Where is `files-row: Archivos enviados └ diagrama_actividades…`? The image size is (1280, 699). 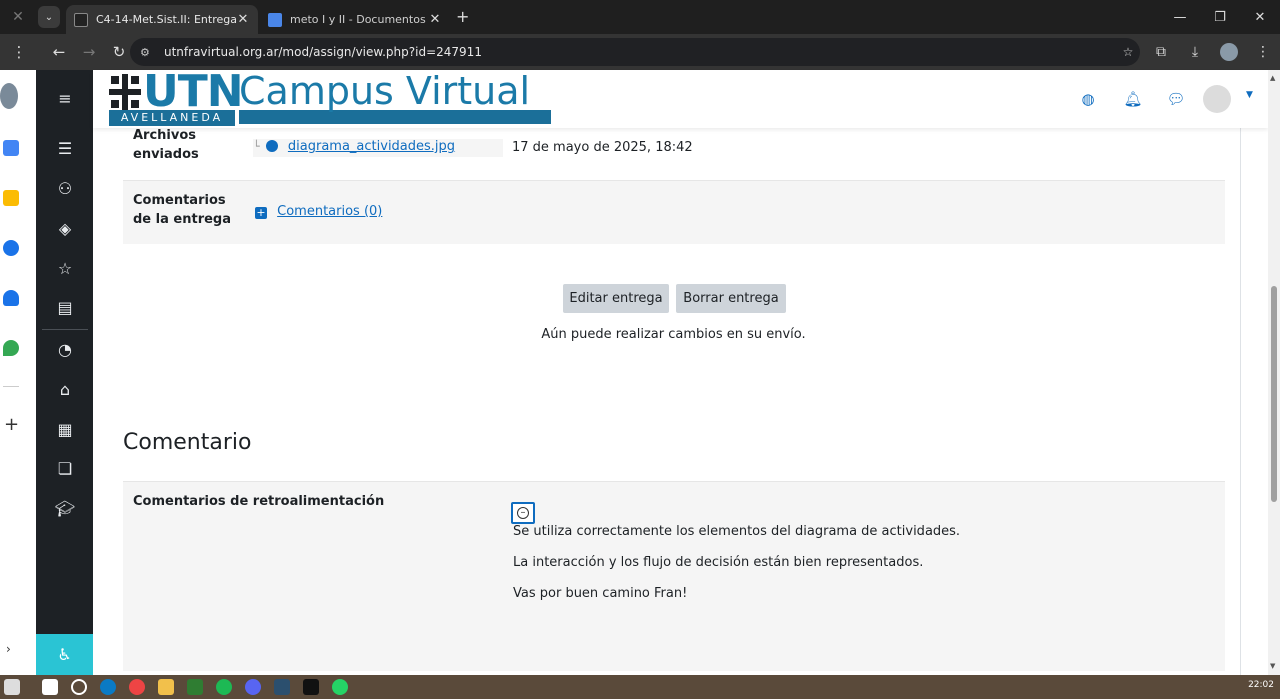
files-row: Archivos enviados └ diagrama_actividades… is located at coordinates (674, 150).